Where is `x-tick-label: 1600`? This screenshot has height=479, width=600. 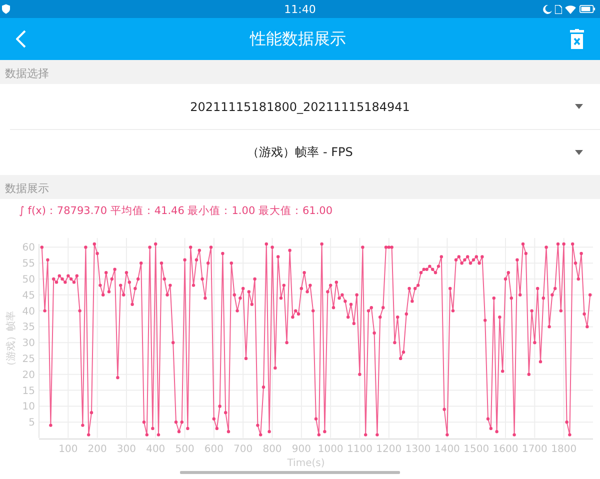 x-tick-label: 1600 is located at coordinates (505, 449).